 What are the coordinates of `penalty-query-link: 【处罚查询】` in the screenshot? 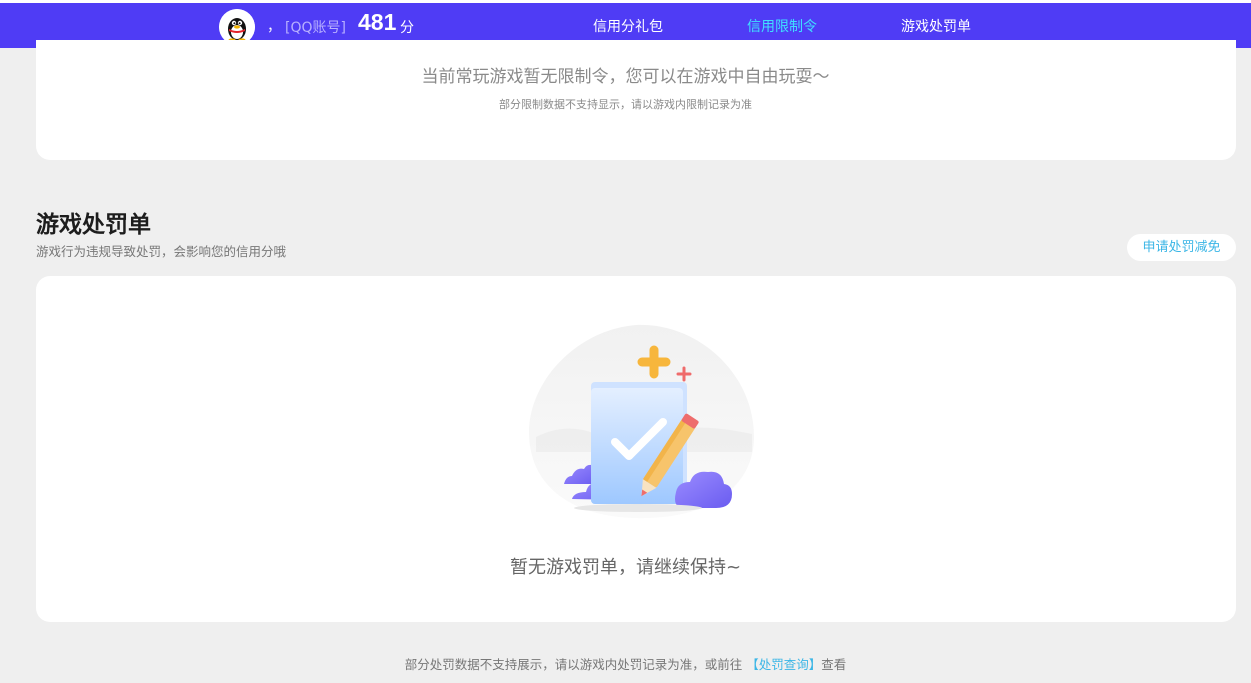 It's located at (783, 664).